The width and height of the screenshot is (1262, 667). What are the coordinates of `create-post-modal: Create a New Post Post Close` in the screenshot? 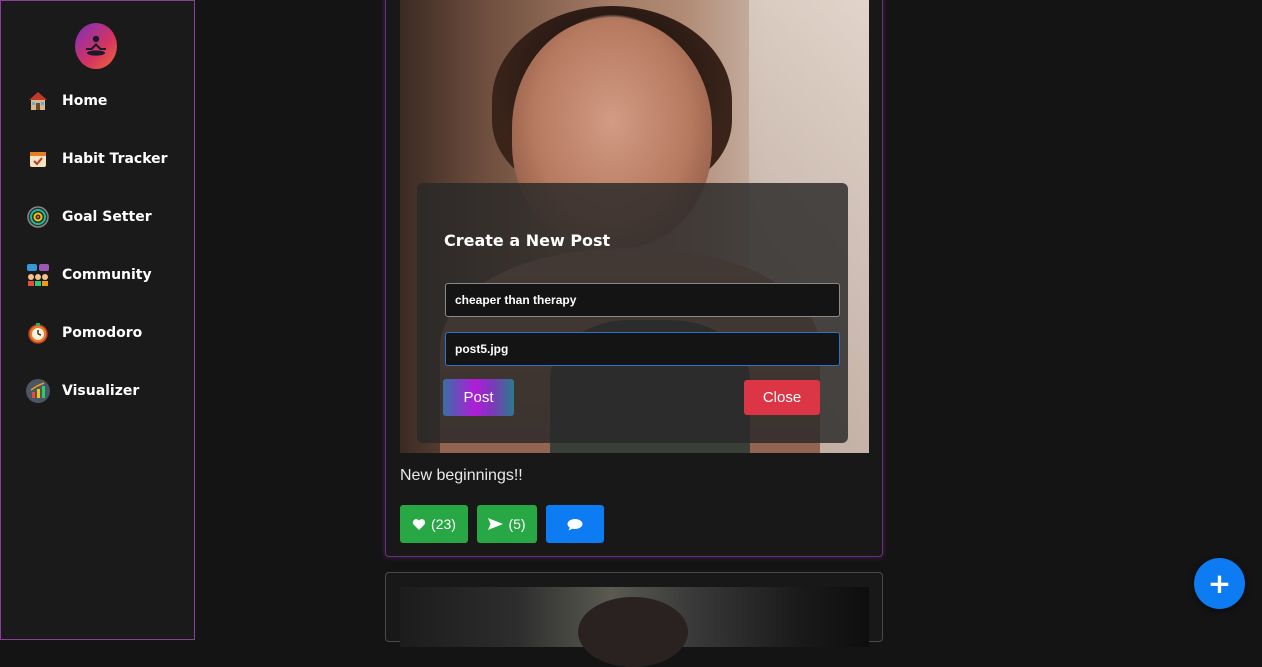 It's located at (632, 313).